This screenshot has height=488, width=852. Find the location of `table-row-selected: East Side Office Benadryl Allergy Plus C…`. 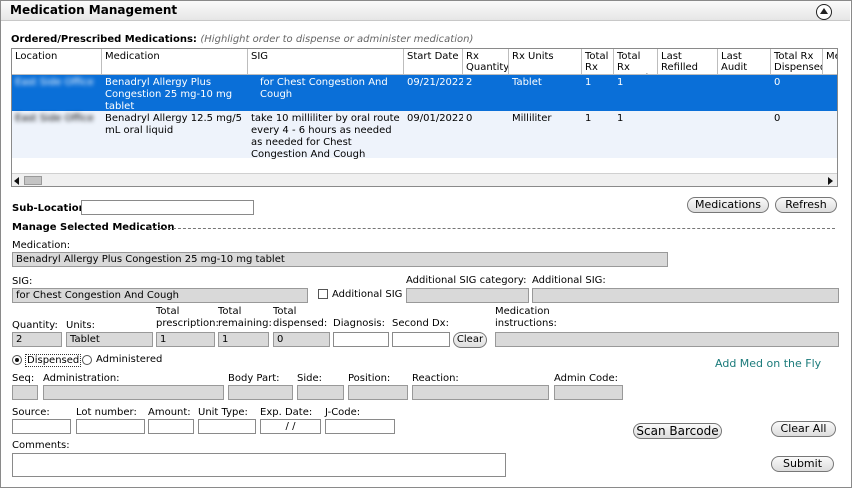

table-row-selected: East Side Office Benadryl Allergy Plus C… is located at coordinates (424, 93).